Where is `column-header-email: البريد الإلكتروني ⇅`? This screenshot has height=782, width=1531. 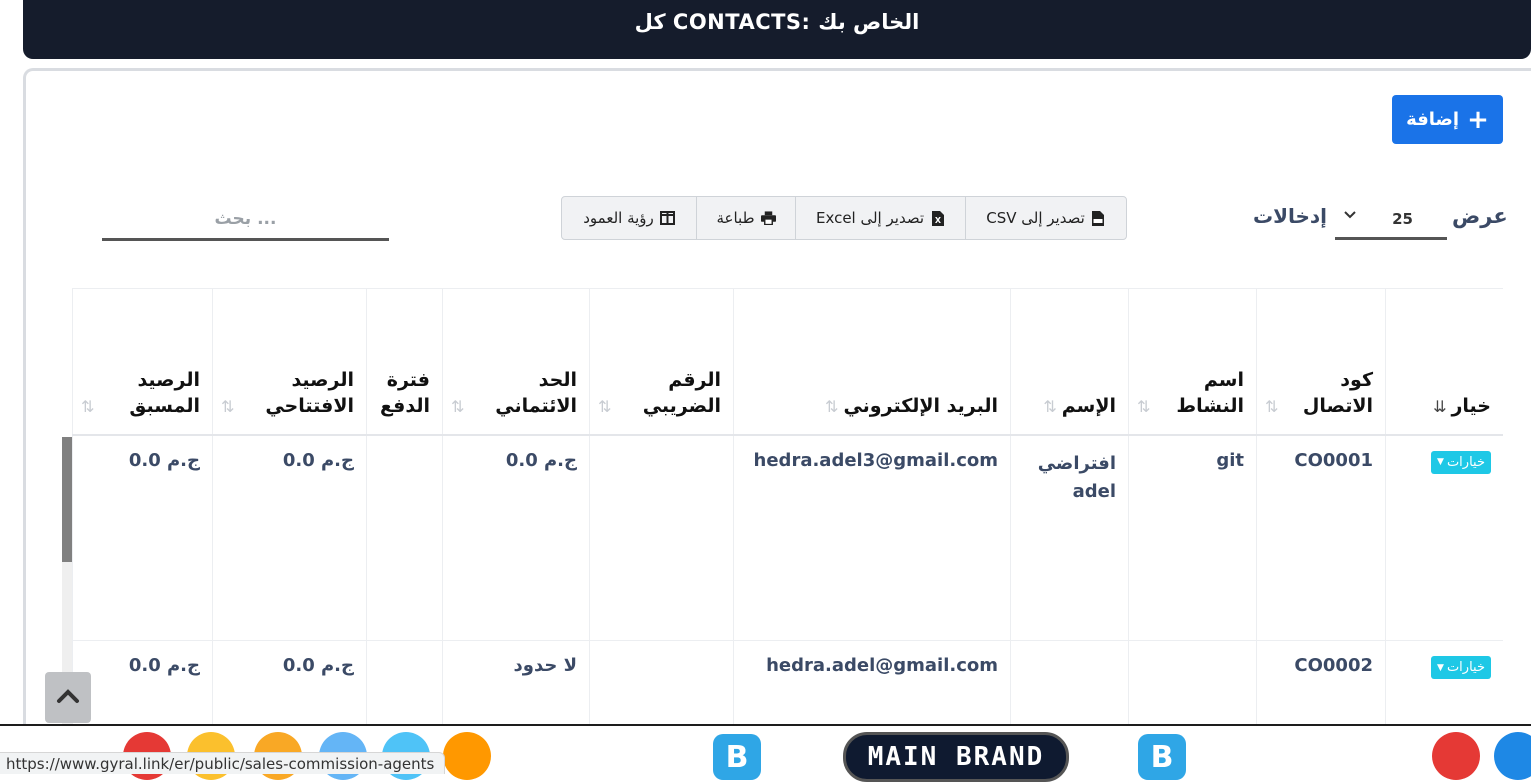
column-header-email: البريد الإلكتروني ⇅ is located at coordinates (872, 362).